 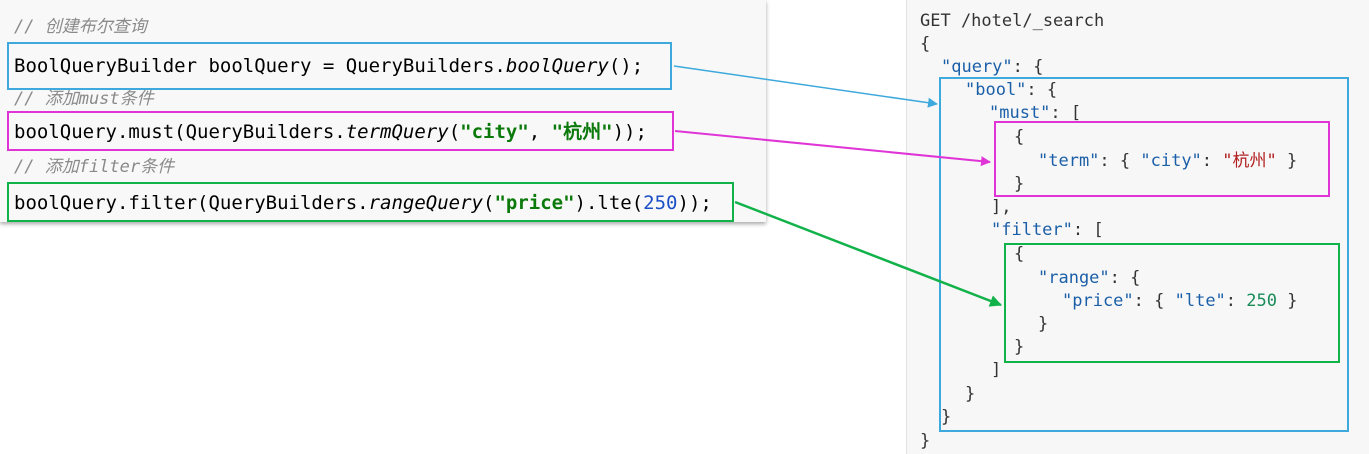 I want to click on connector-arrows, so click(x=837, y=186).